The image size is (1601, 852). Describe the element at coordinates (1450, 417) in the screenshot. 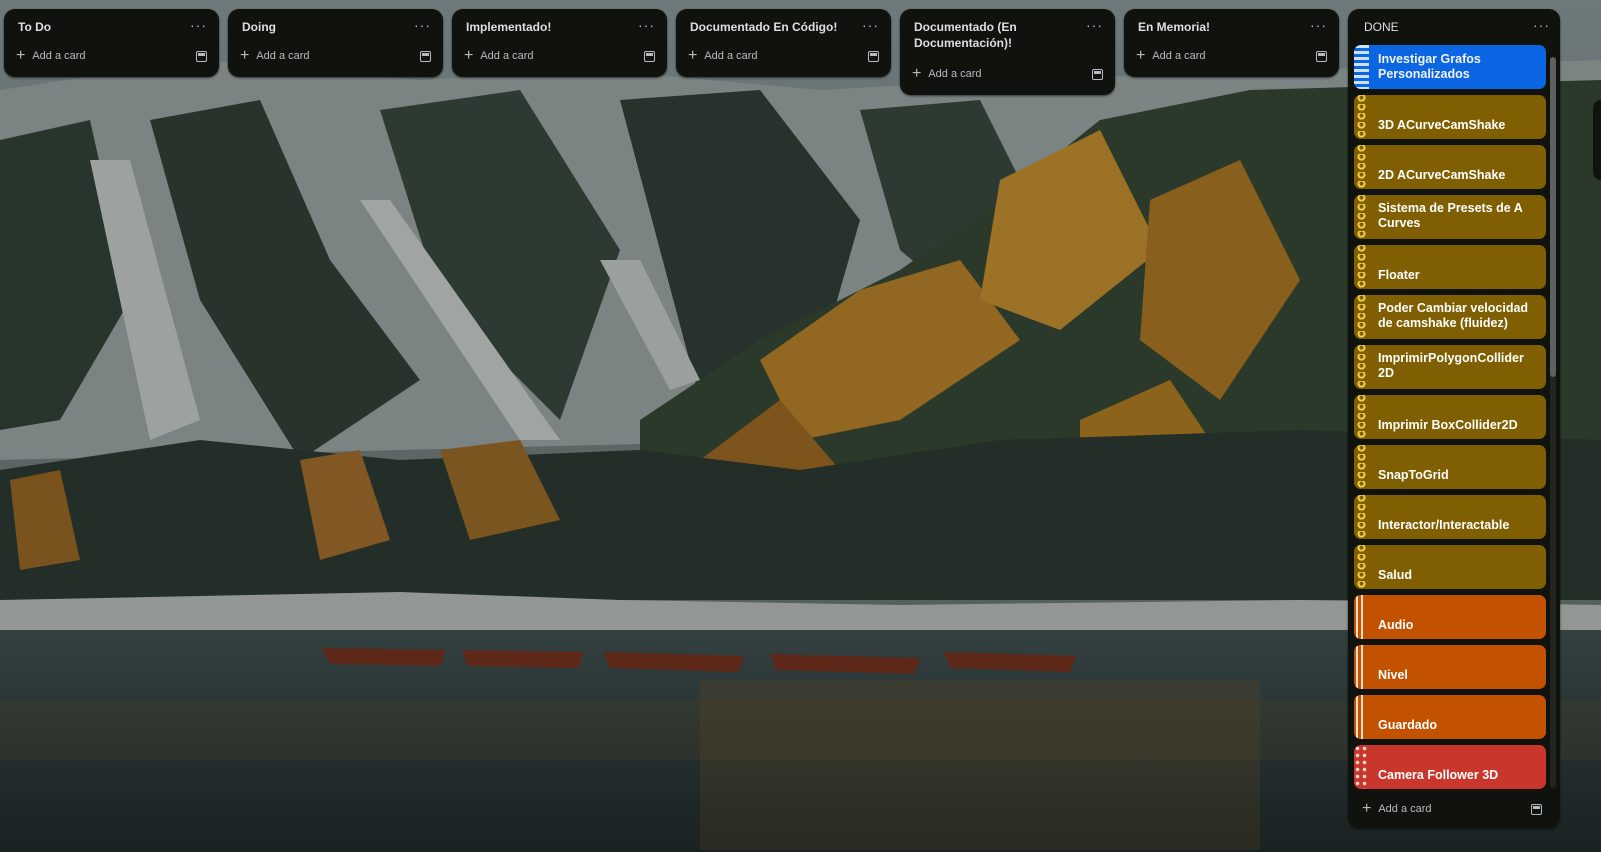

I see `card: Imprimir BoxCollider2D` at that location.